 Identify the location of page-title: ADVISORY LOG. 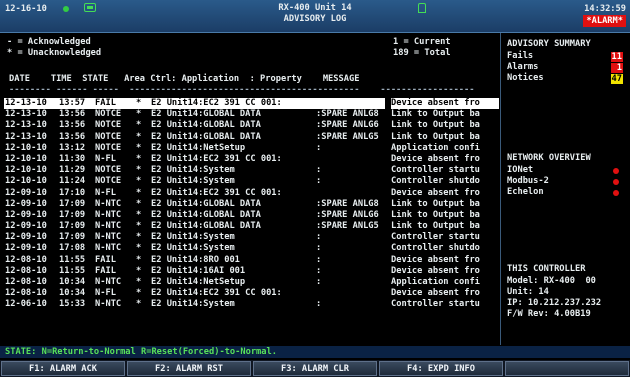
(315, 19).